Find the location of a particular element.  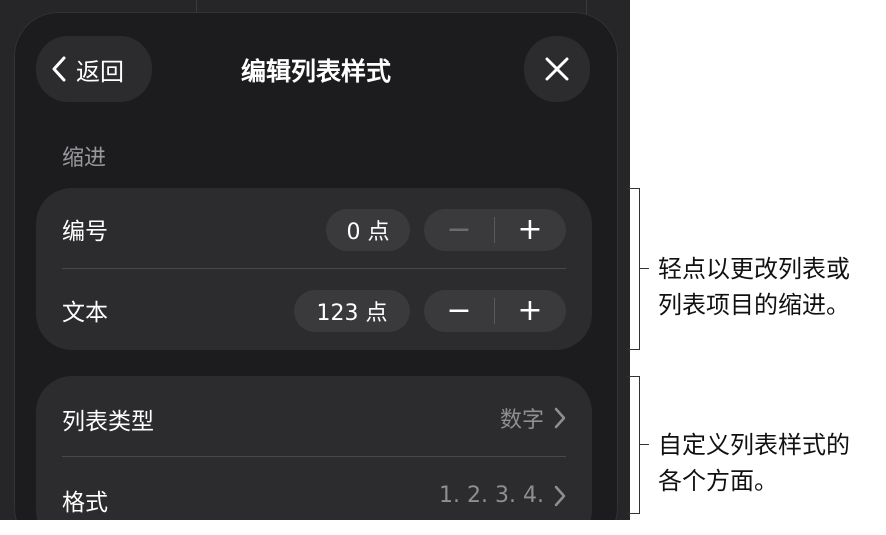

number-indent-decrease-button: − is located at coordinates (459, 230).